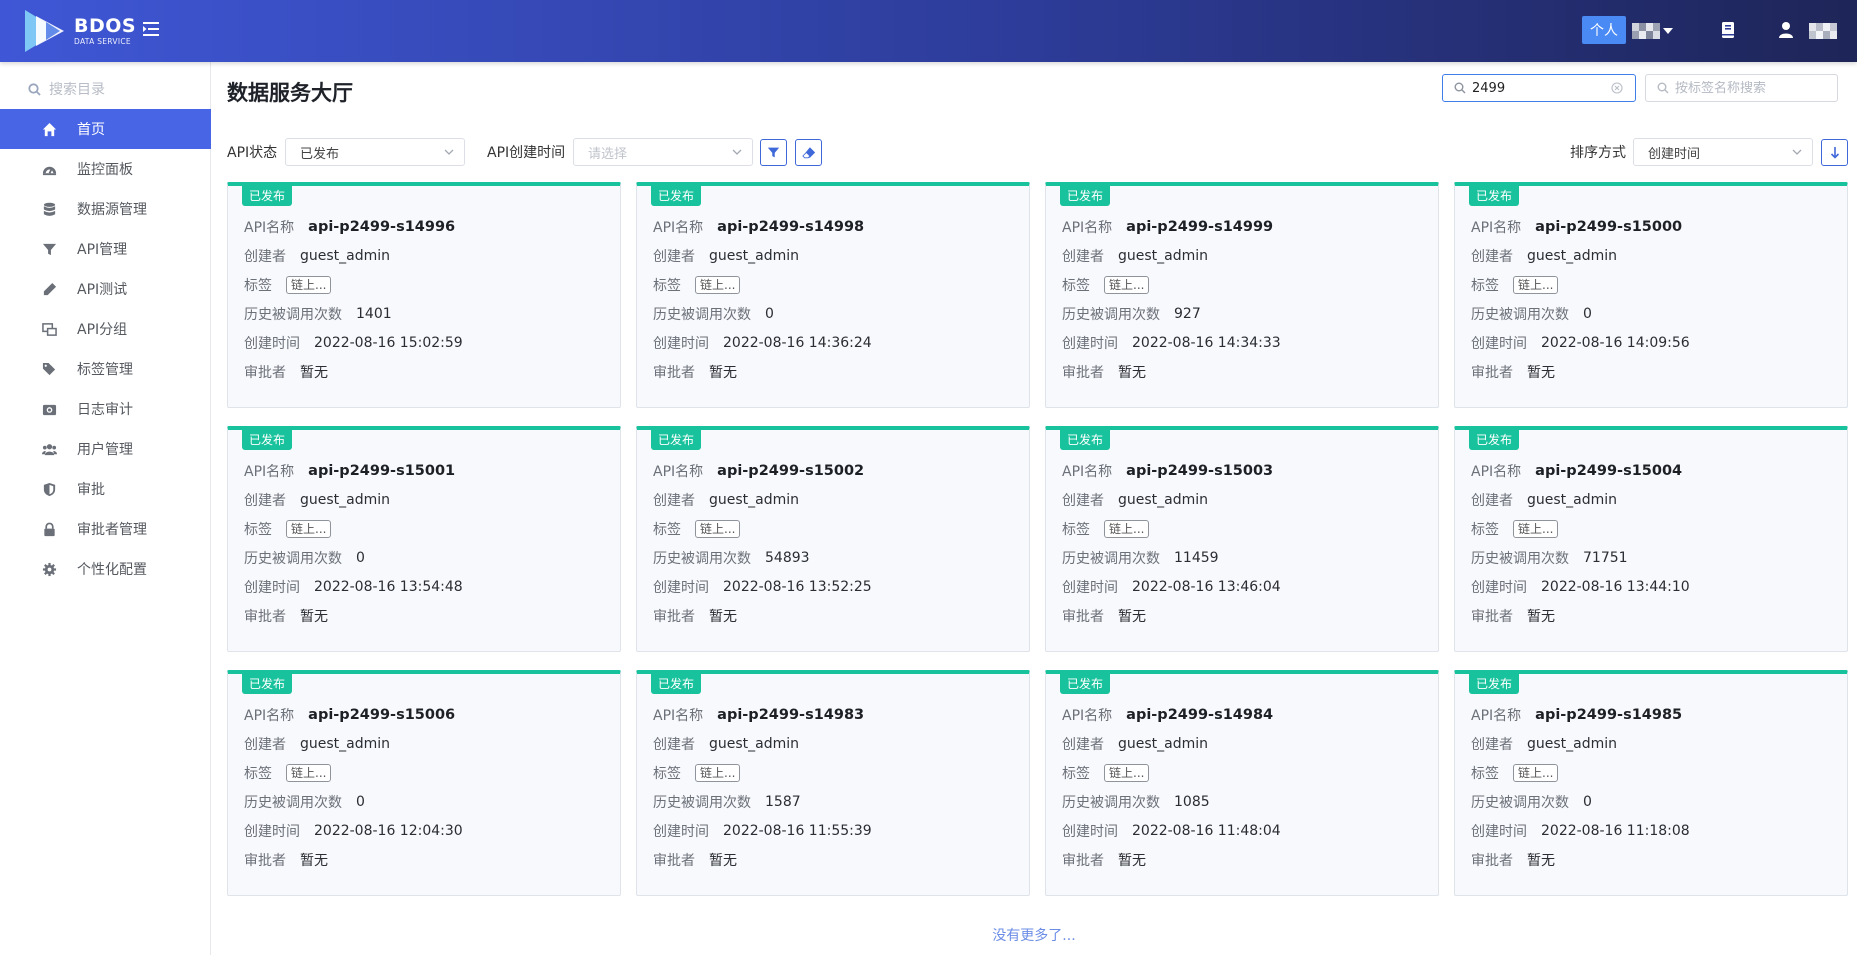 This screenshot has height=955, width=1857. Describe the element at coordinates (1541, 88) in the screenshot. I see `api-search-input` at that location.